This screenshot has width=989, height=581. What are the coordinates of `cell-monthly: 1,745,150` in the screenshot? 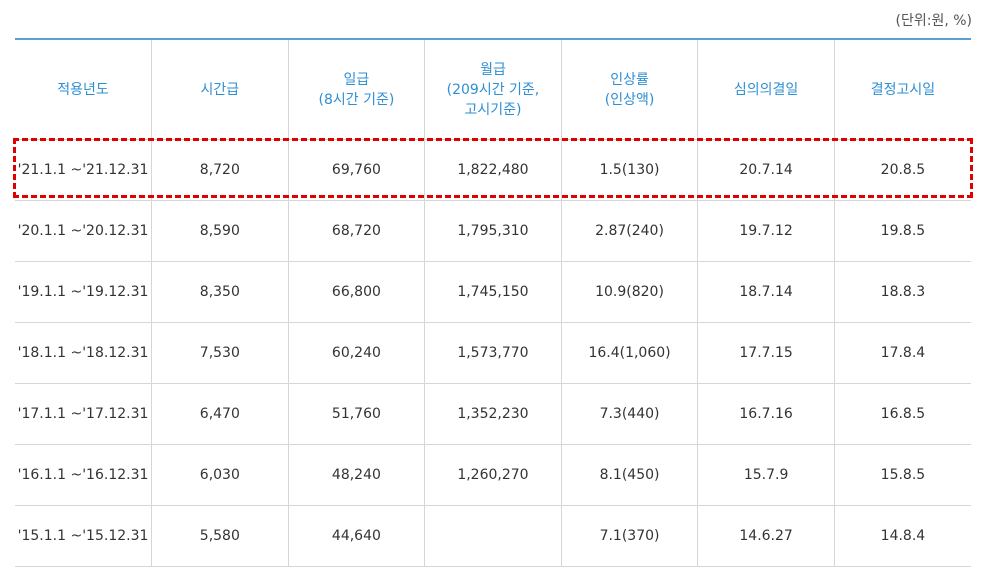 It's located at (493, 292).